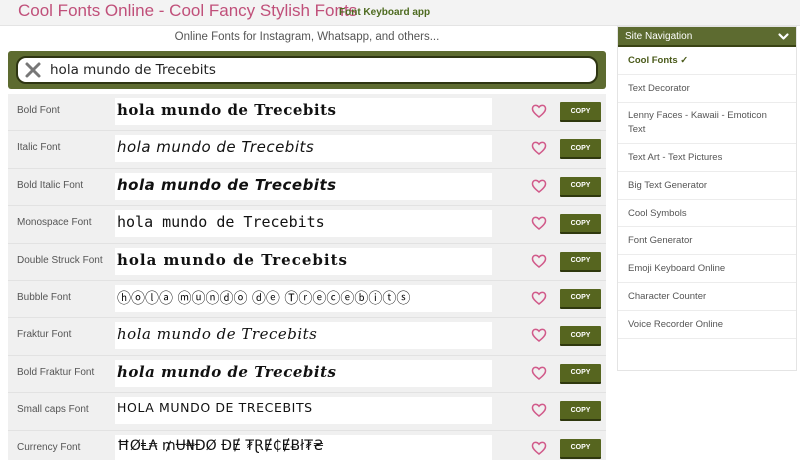 The width and height of the screenshot is (800, 460). I want to click on font-row-italic: Italic Font hola mundo de Trecebits COPY, so click(307, 150).